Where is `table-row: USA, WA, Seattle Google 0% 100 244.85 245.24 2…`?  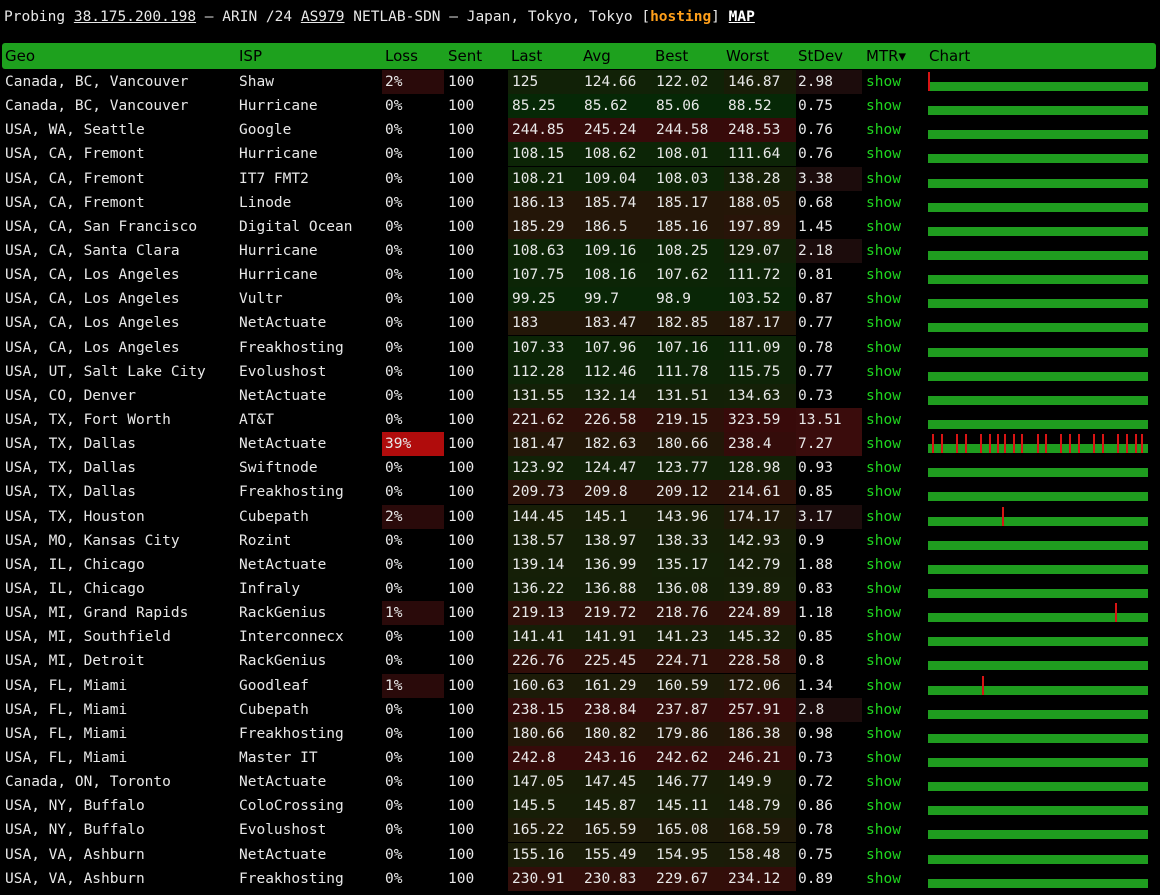 table-row: USA, WA, Seattle Google 0% 100 244.85 245.24 2… is located at coordinates (580, 130).